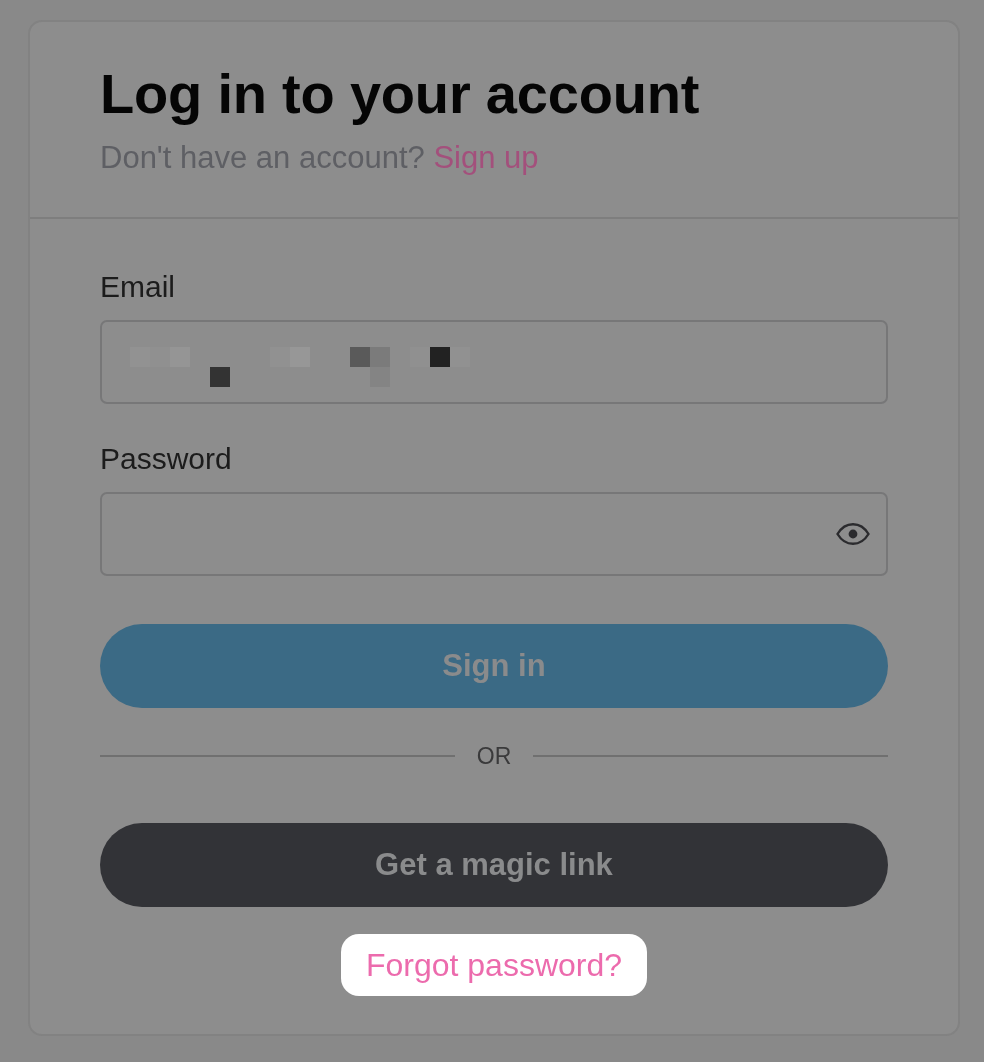 The width and height of the screenshot is (984, 1062). Describe the element at coordinates (494, 756) in the screenshot. I see `or-separator-text: OR` at that location.